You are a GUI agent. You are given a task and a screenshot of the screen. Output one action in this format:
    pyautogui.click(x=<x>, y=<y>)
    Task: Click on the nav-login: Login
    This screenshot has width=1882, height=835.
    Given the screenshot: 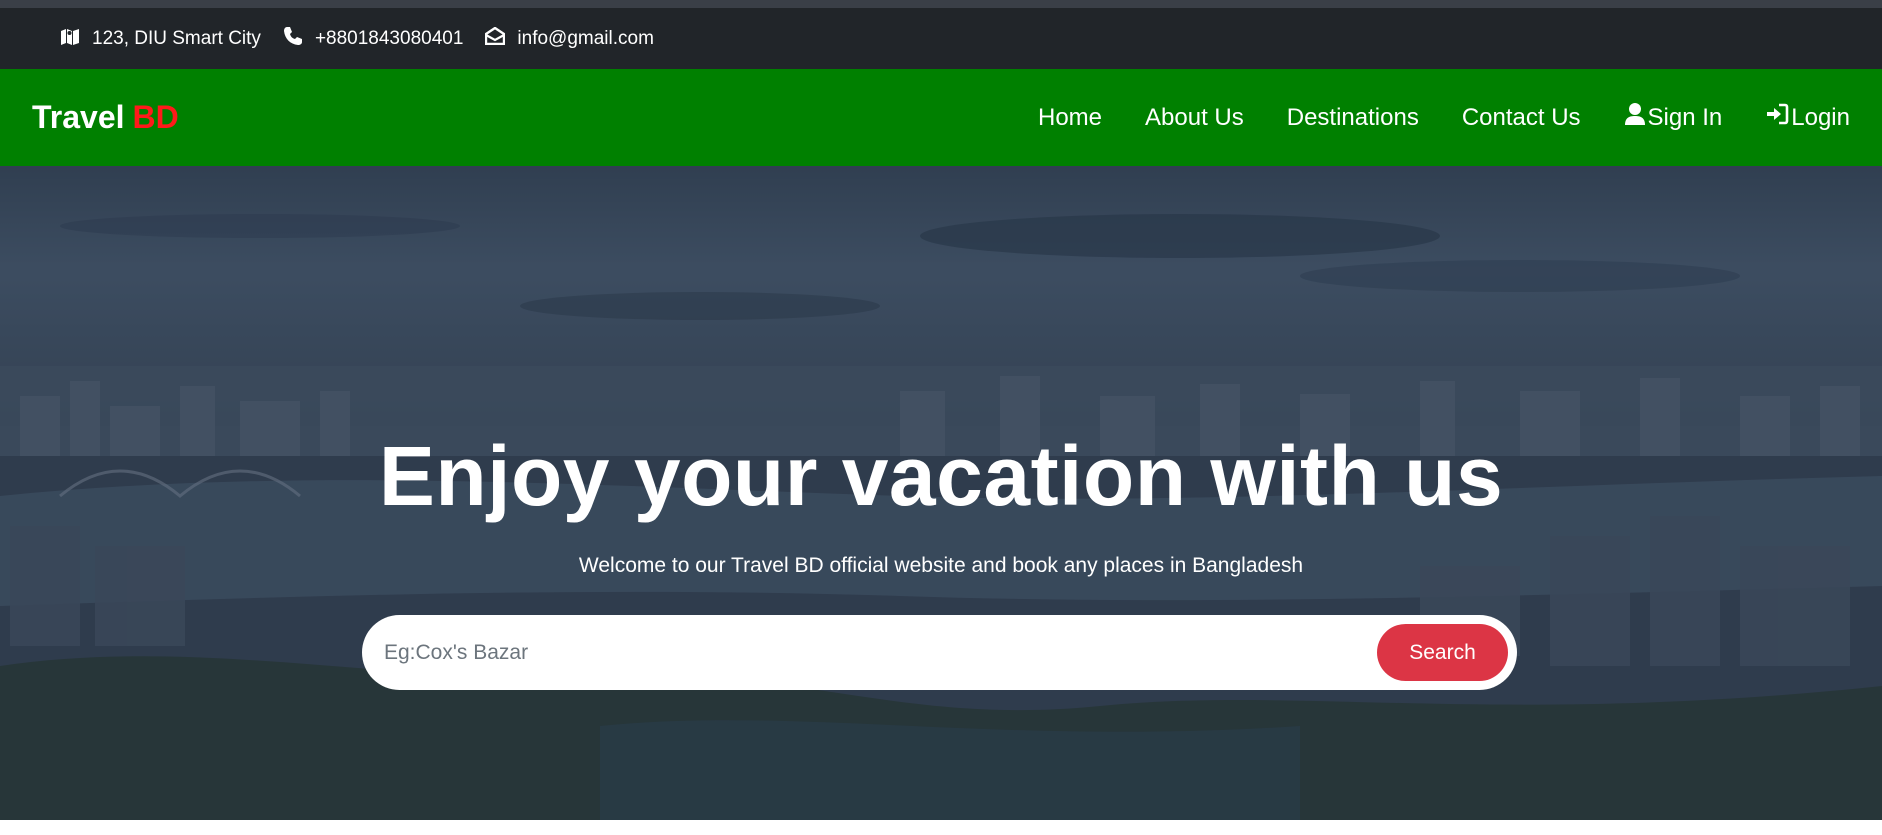 What is the action you would take?
    pyautogui.click(x=1807, y=117)
    